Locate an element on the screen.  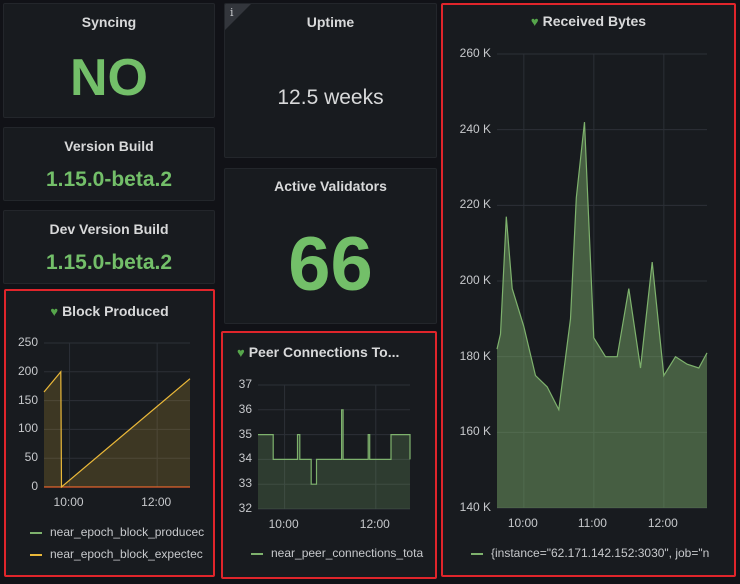
y-tick-label: 260 K is located at coordinates (475, 53).